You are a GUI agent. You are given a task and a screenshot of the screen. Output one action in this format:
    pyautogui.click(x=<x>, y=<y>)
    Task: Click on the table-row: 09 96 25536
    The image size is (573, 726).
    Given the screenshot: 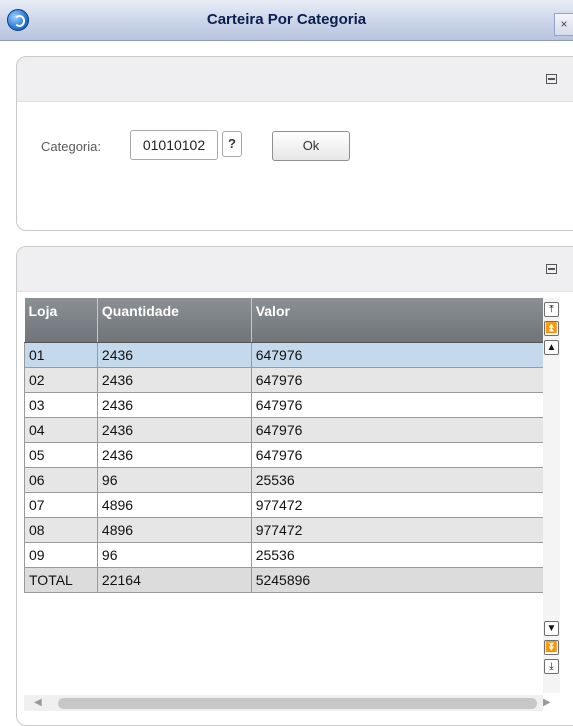 What is the action you would take?
    pyautogui.click(x=284, y=554)
    